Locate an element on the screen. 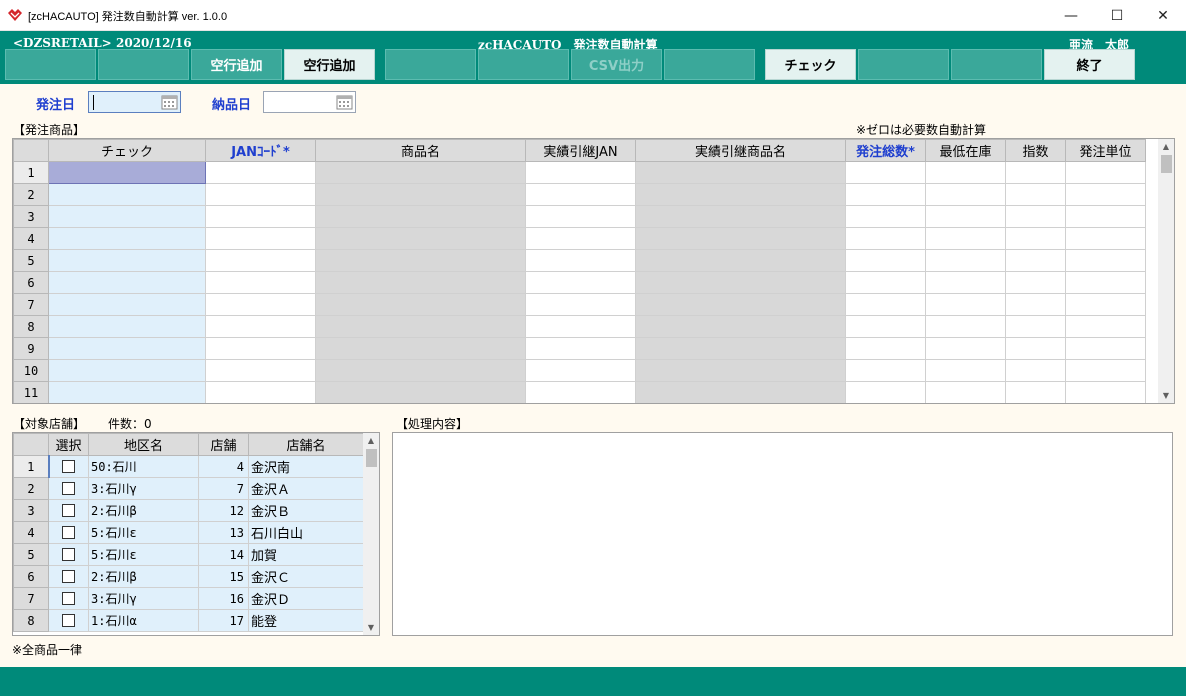 The height and width of the screenshot is (696, 1186). product-row: 7 is located at coordinates (579, 304).